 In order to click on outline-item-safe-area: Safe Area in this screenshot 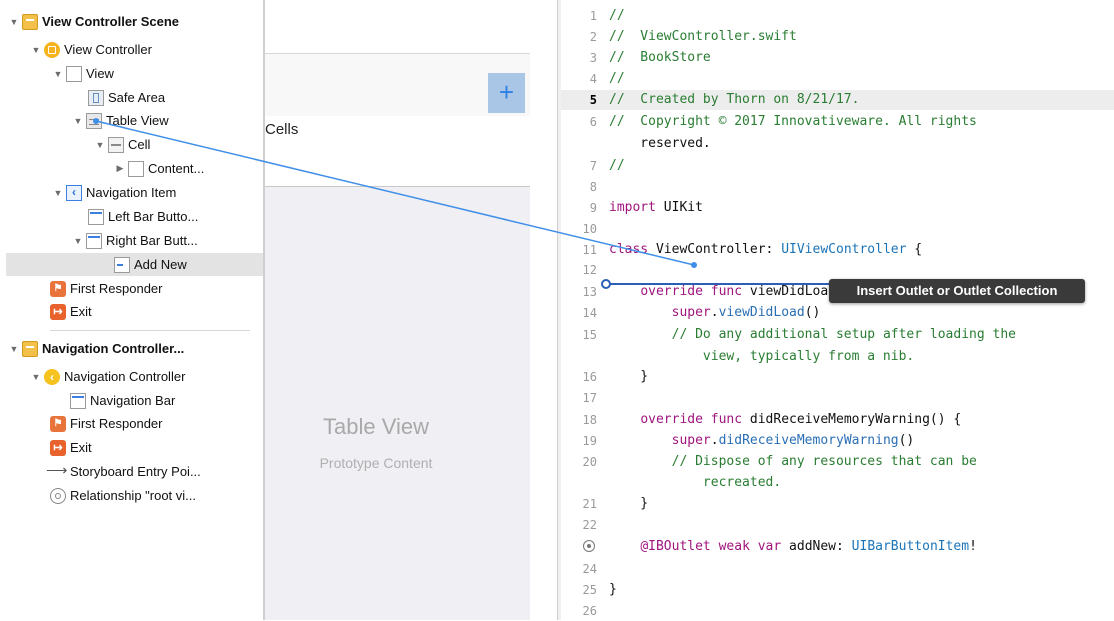, I will do `click(174, 97)`.